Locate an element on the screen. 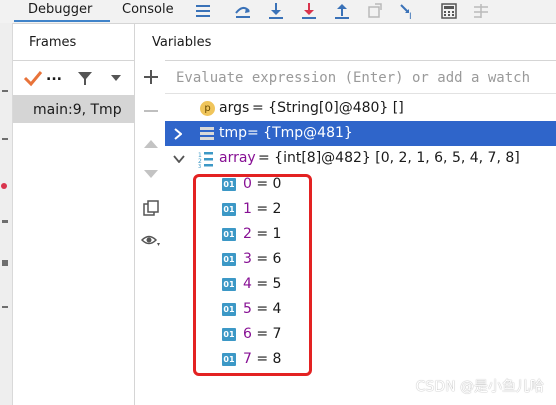 Image resolution: width=556 pixels, height=405 pixels. parameter-icon: p is located at coordinates (207, 108).